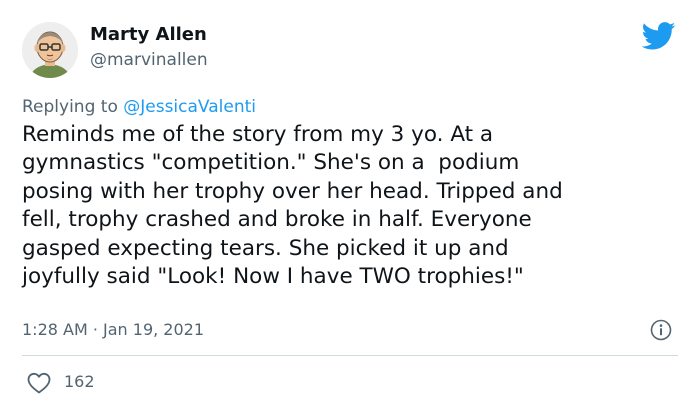 This screenshot has width=700, height=411. What do you see at coordinates (70, 107) in the screenshot?
I see `replying-to-label: Replying to` at bounding box center [70, 107].